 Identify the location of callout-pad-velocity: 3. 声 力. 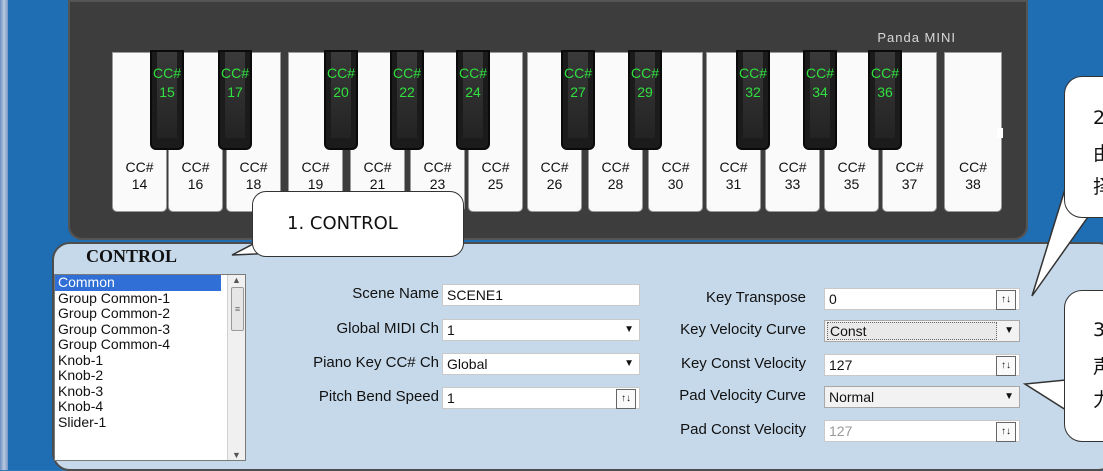
(1083, 366).